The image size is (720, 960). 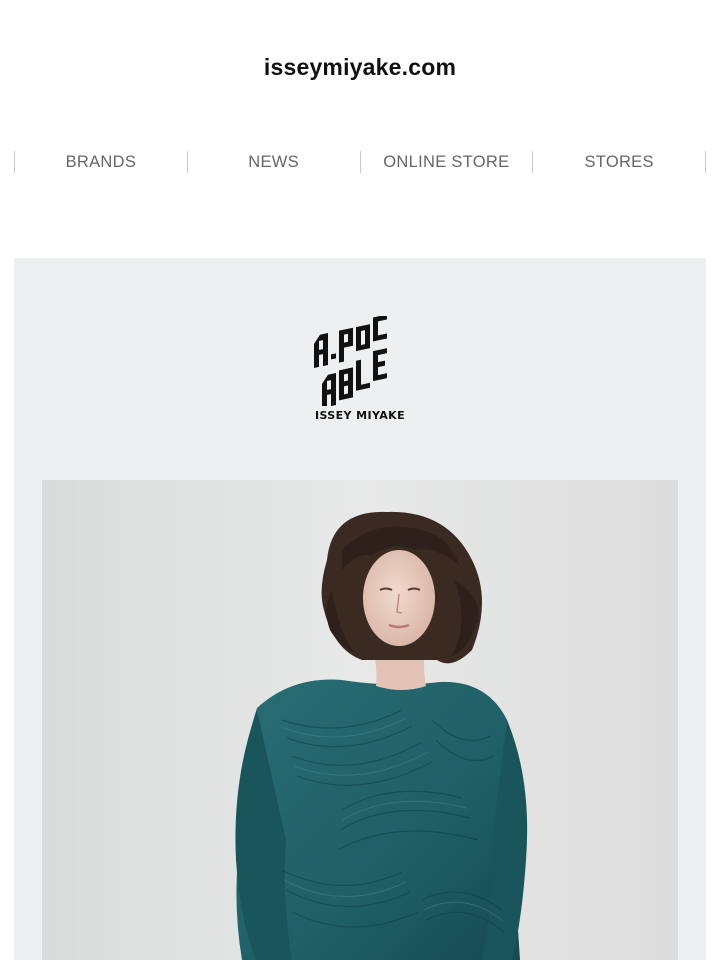 What do you see at coordinates (360, 415) in the screenshot?
I see `brand-caption: ISSEY MIYAKE` at bounding box center [360, 415].